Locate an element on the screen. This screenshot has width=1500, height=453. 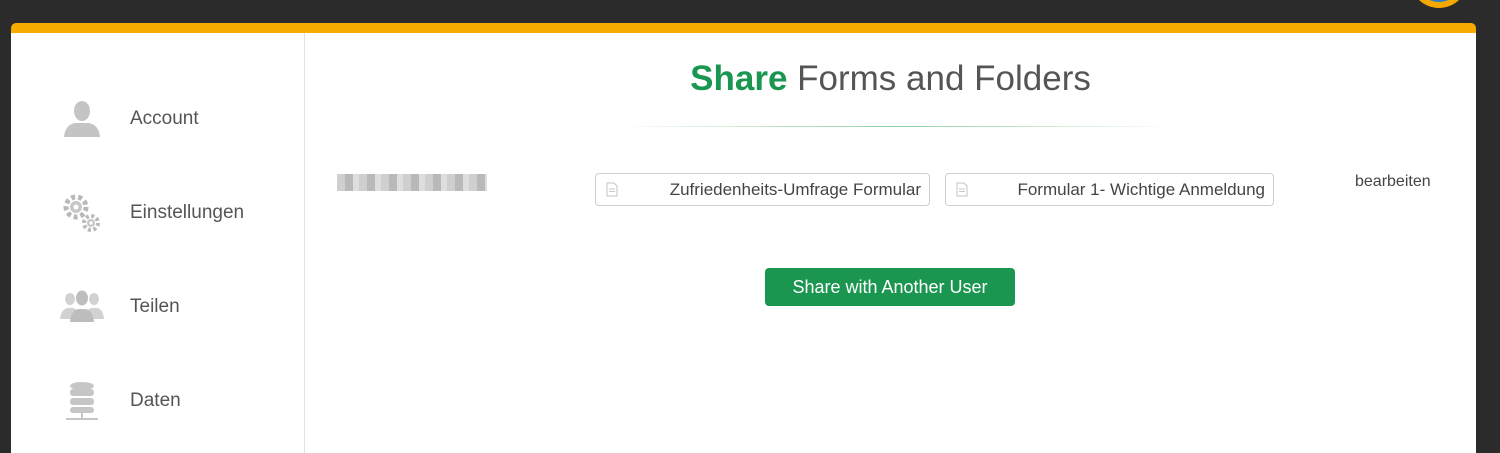
sidebar-item-label: Daten is located at coordinates (155, 400).